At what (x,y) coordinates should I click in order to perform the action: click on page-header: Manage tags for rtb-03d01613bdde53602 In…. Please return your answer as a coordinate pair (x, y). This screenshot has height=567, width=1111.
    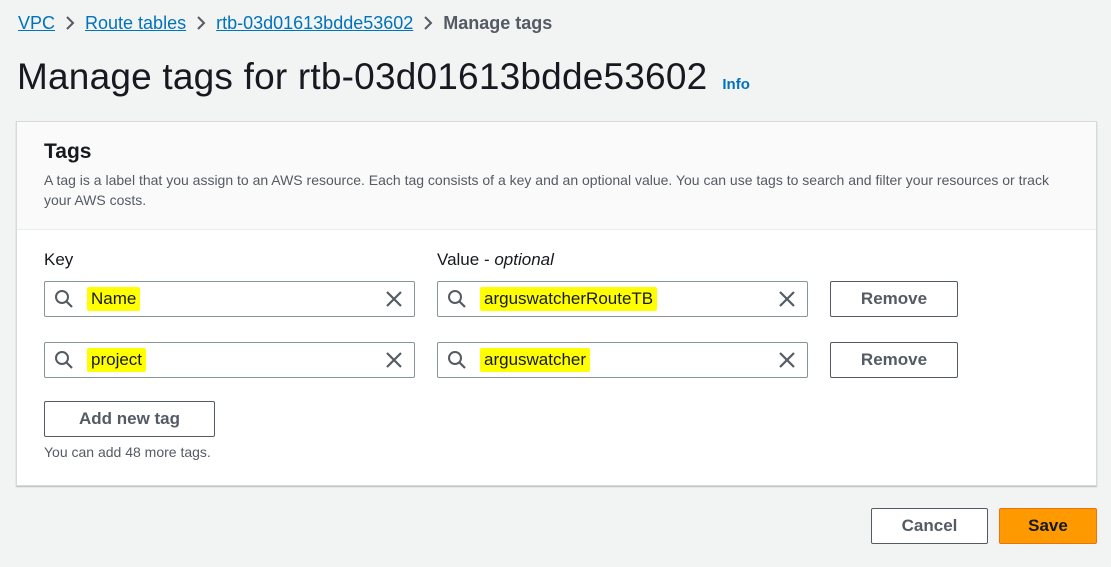
    Looking at the image, I should click on (383, 77).